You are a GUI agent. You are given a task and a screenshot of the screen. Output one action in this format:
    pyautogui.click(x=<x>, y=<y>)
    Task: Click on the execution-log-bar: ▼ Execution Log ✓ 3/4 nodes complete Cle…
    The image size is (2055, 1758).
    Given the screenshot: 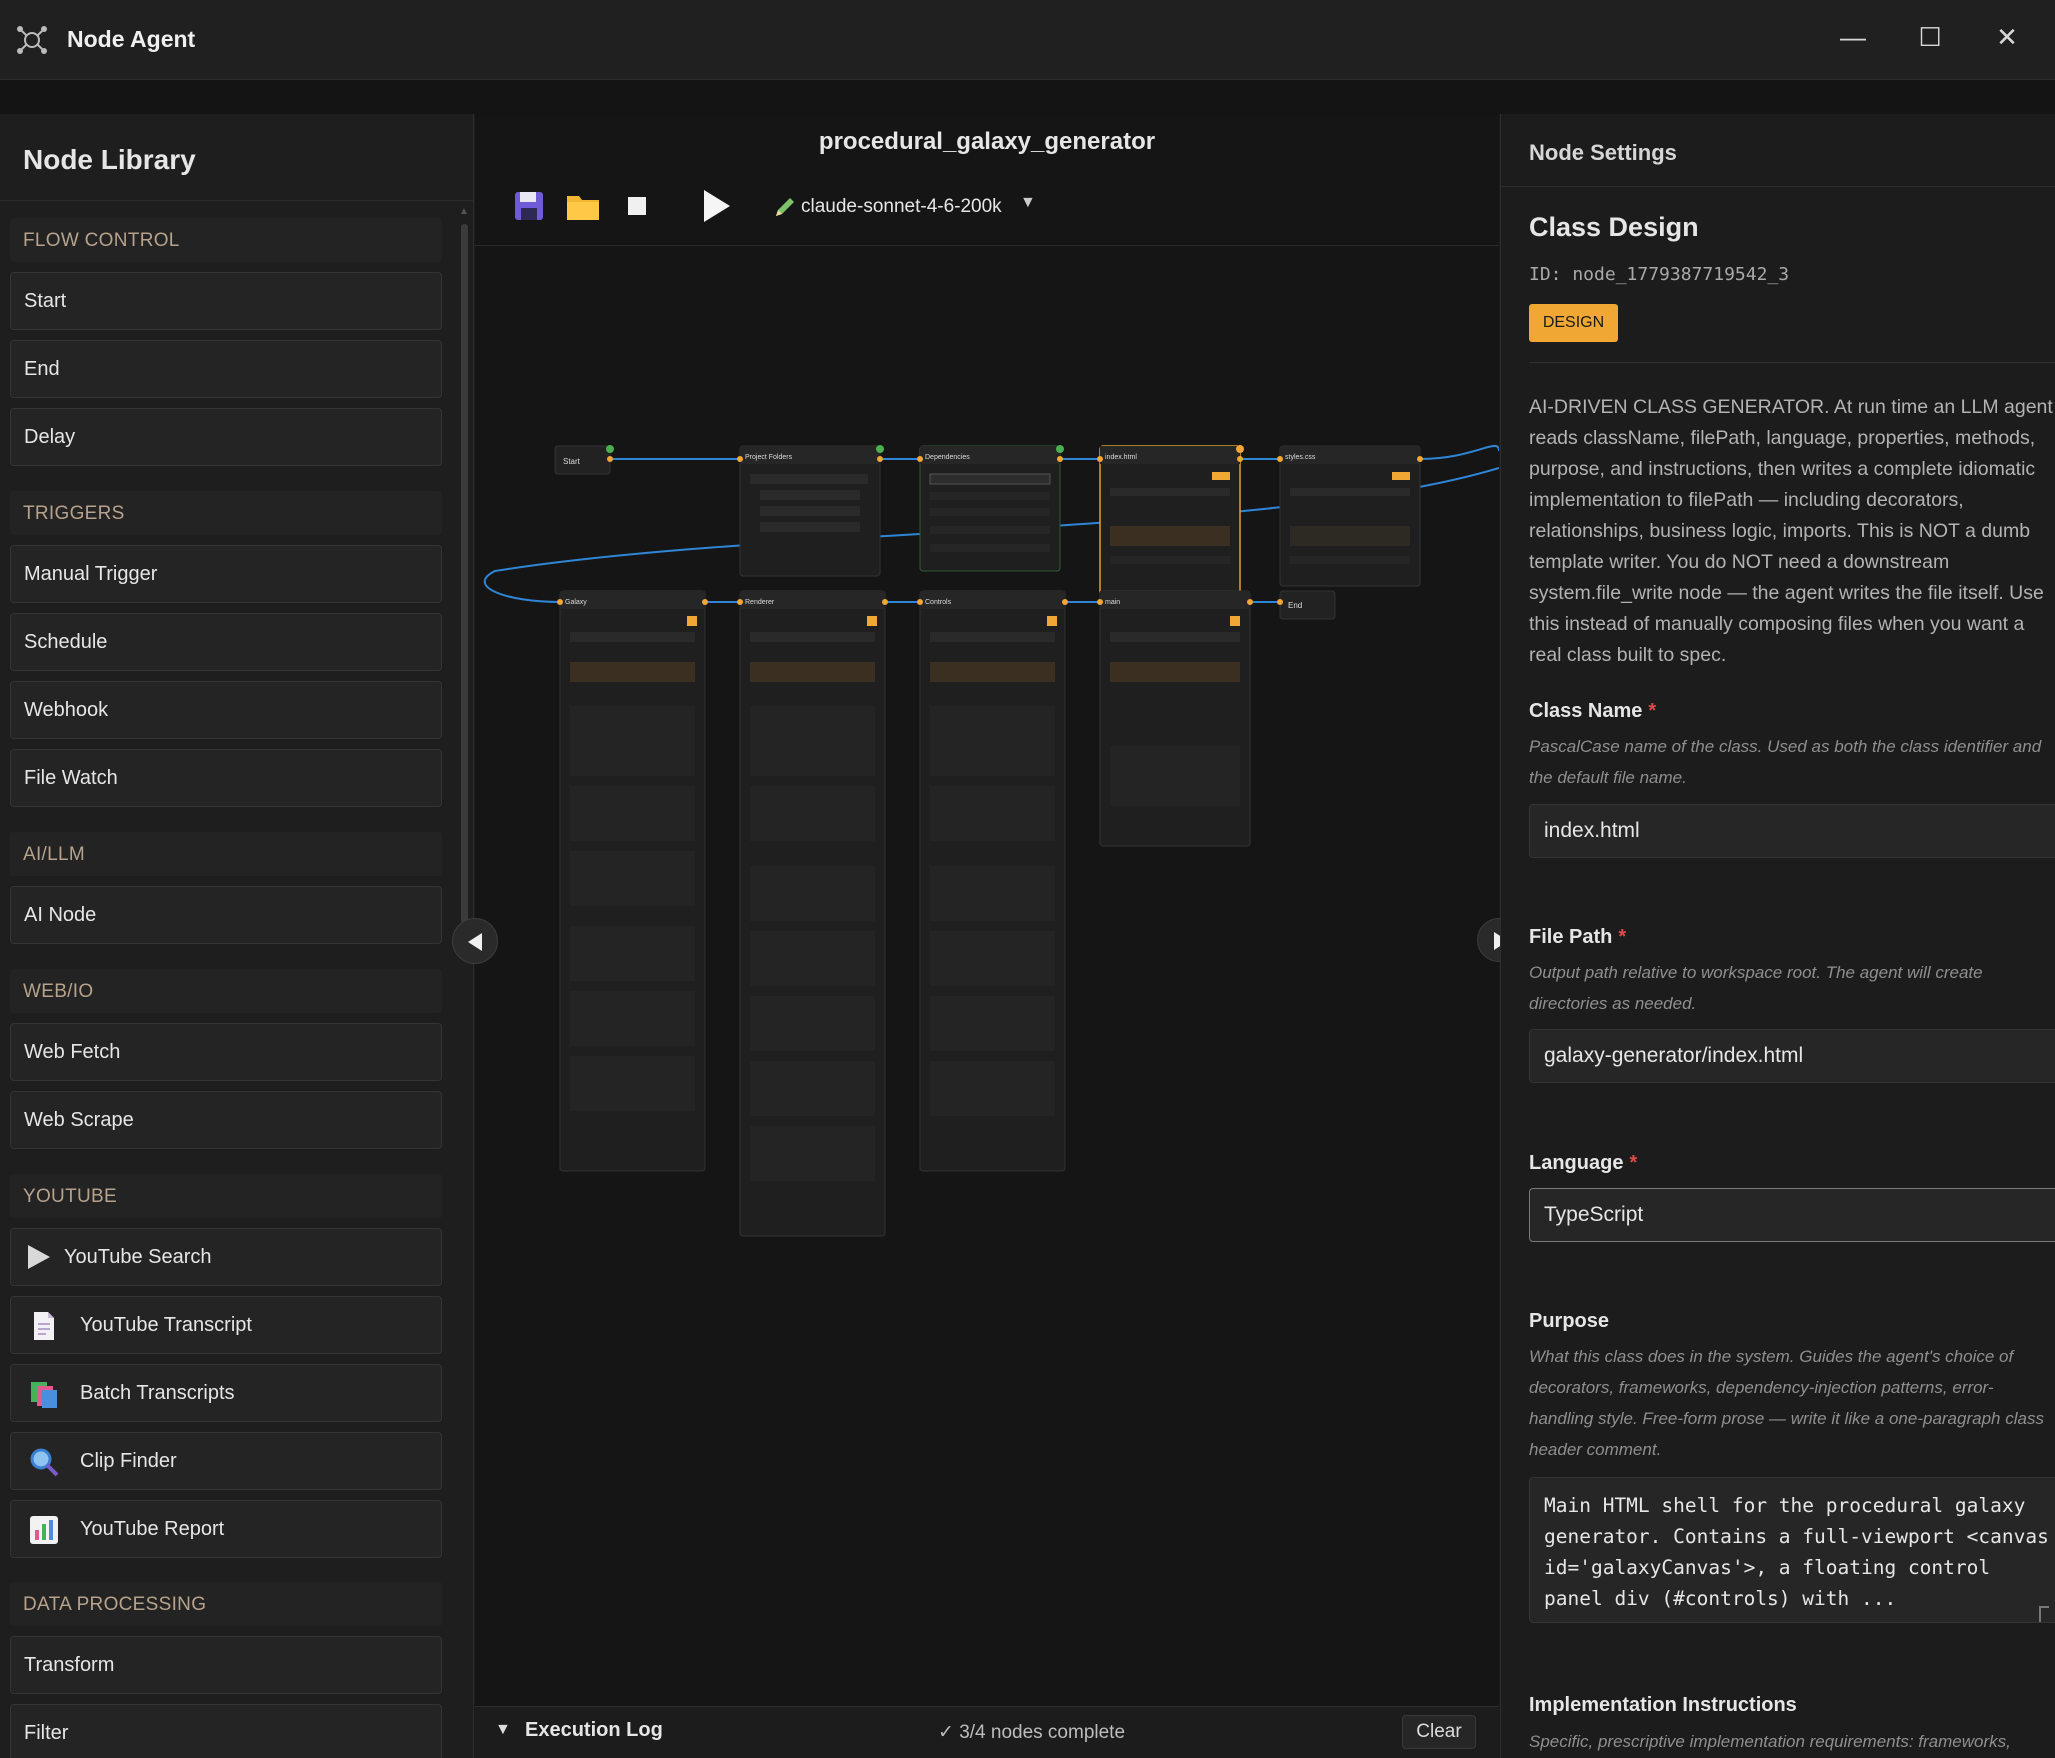 What is the action you would take?
    pyautogui.click(x=987, y=1732)
    